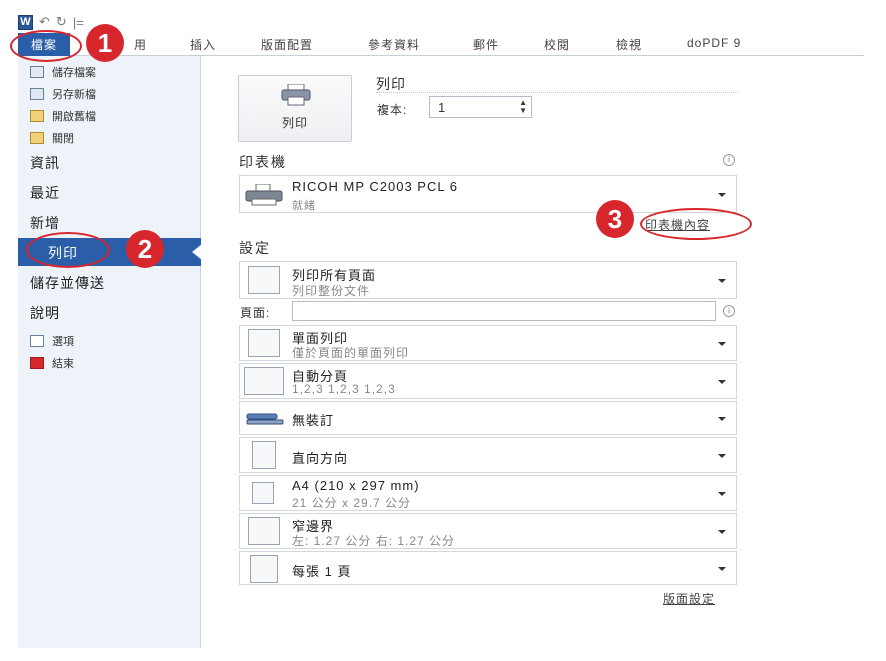  Describe the element at coordinates (45, 193) in the screenshot. I see `sidebar-item-recent: 最近` at that location.